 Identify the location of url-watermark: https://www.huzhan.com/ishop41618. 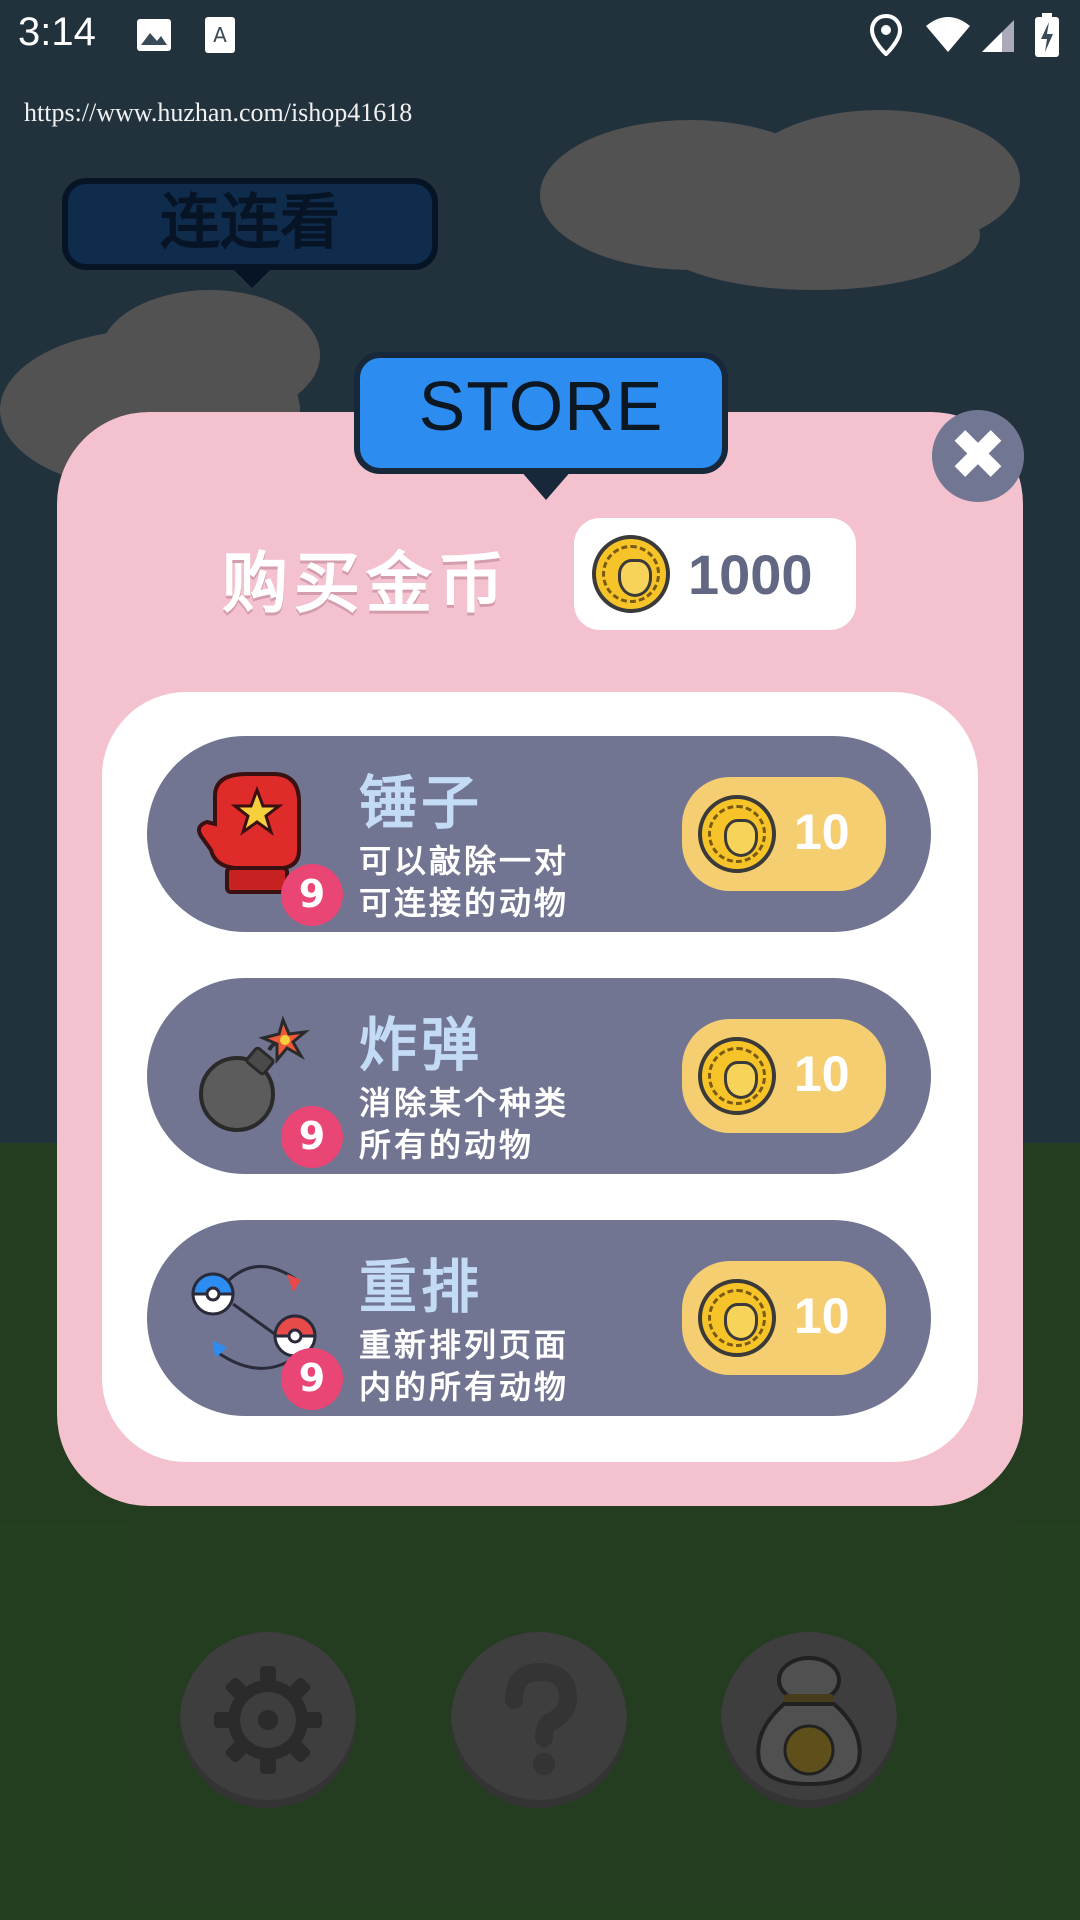
(218, 112).